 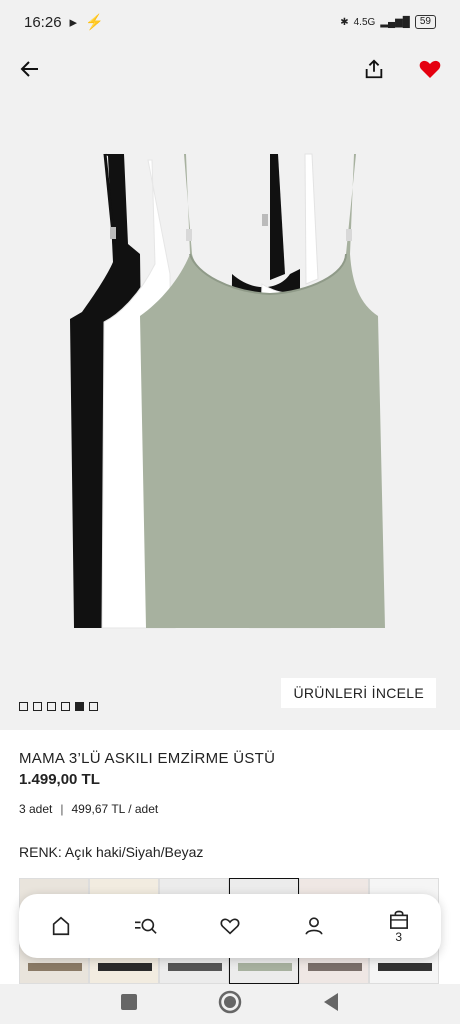 I want to click on share-button, so click(x=374, y=69).